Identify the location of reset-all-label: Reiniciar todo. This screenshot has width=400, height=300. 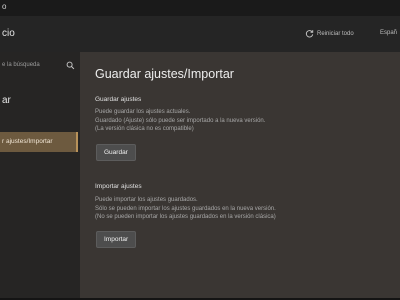
(335, 33).